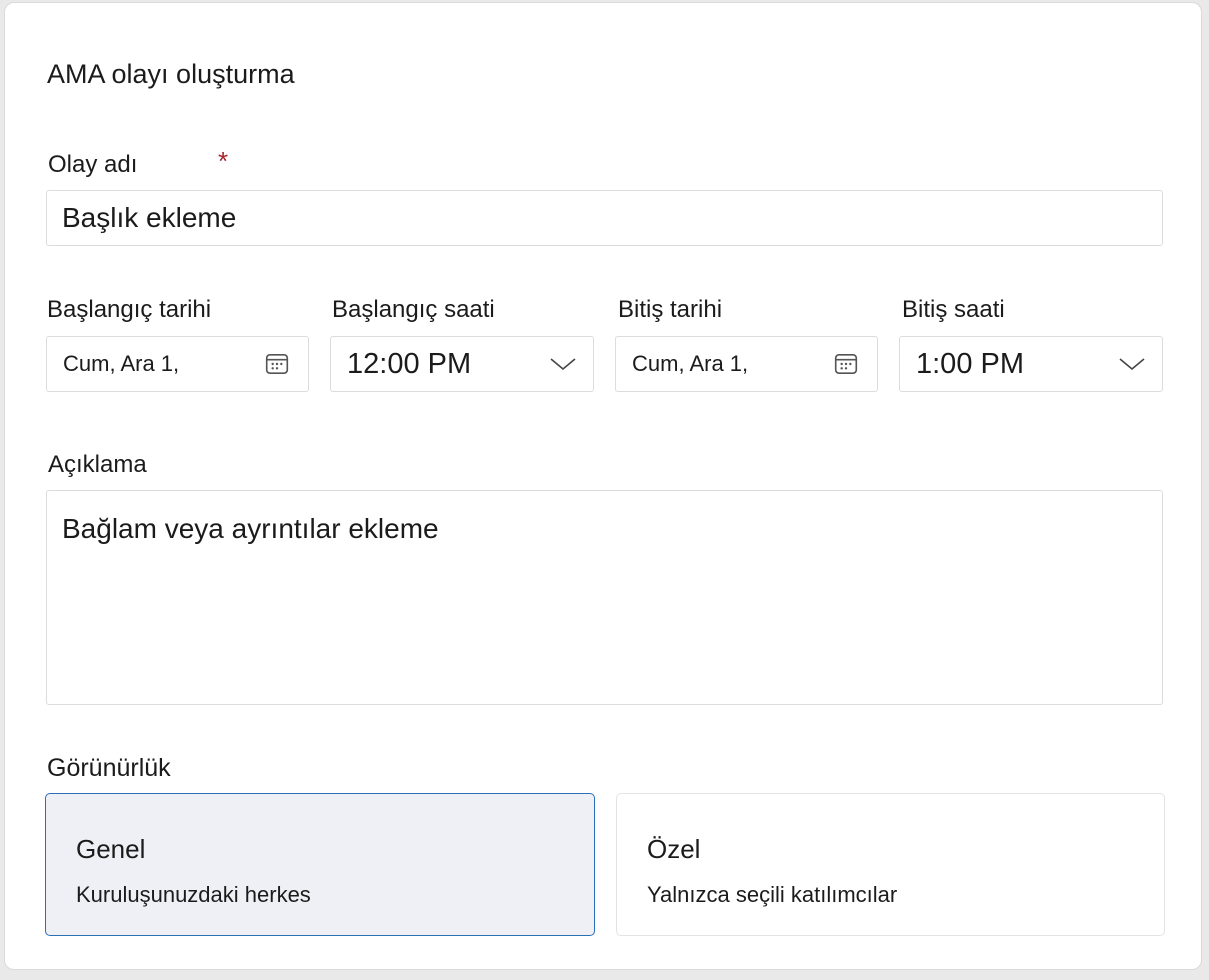  What do you see at coordinates (121, 363) in the screenshot?
I see `start-date-value: Cum, Ara 1,` at bounding box center [121, 363].